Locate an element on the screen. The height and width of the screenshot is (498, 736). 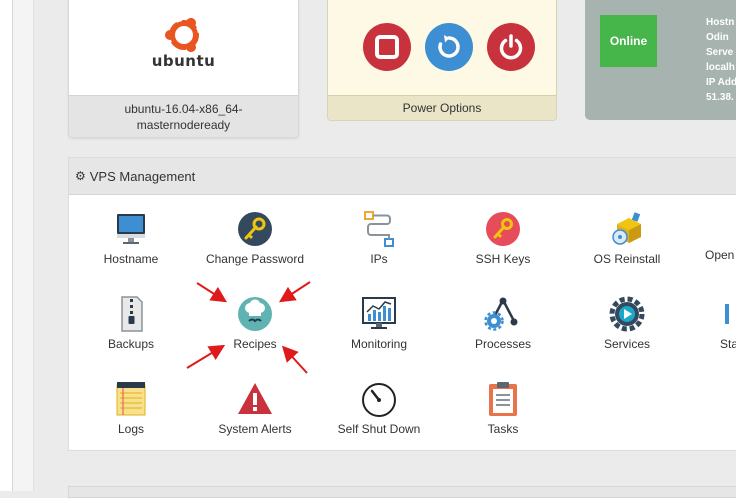
stop-button is located at coordinates (387, 47).